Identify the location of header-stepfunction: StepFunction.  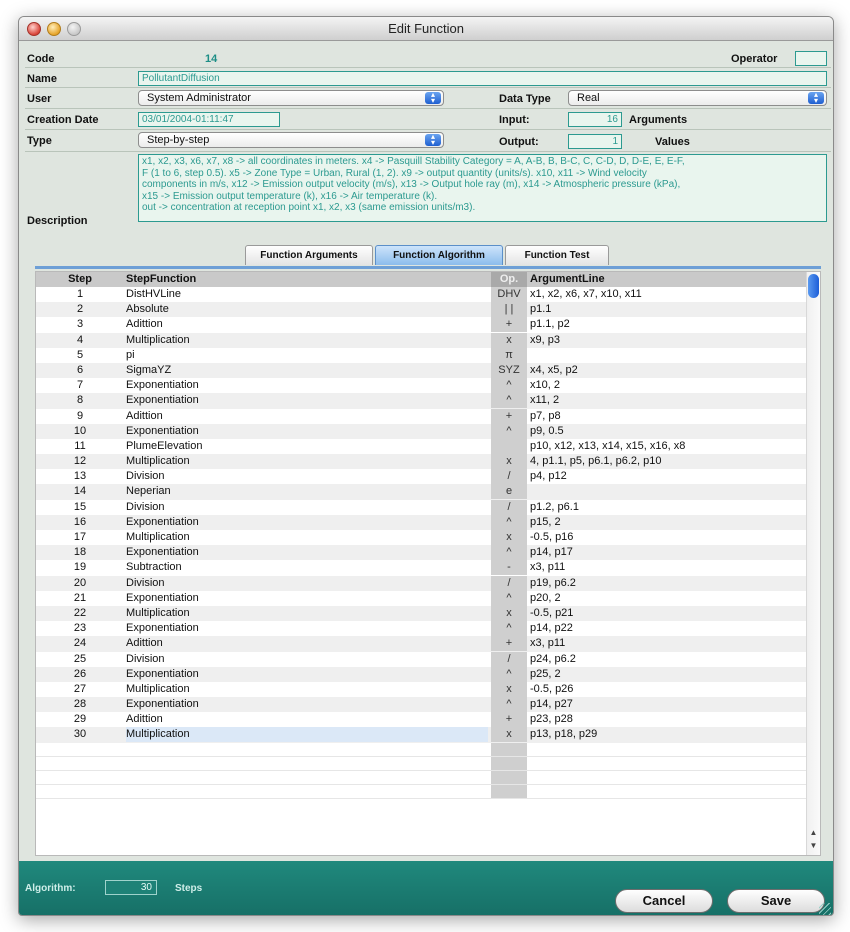
(161, 279).